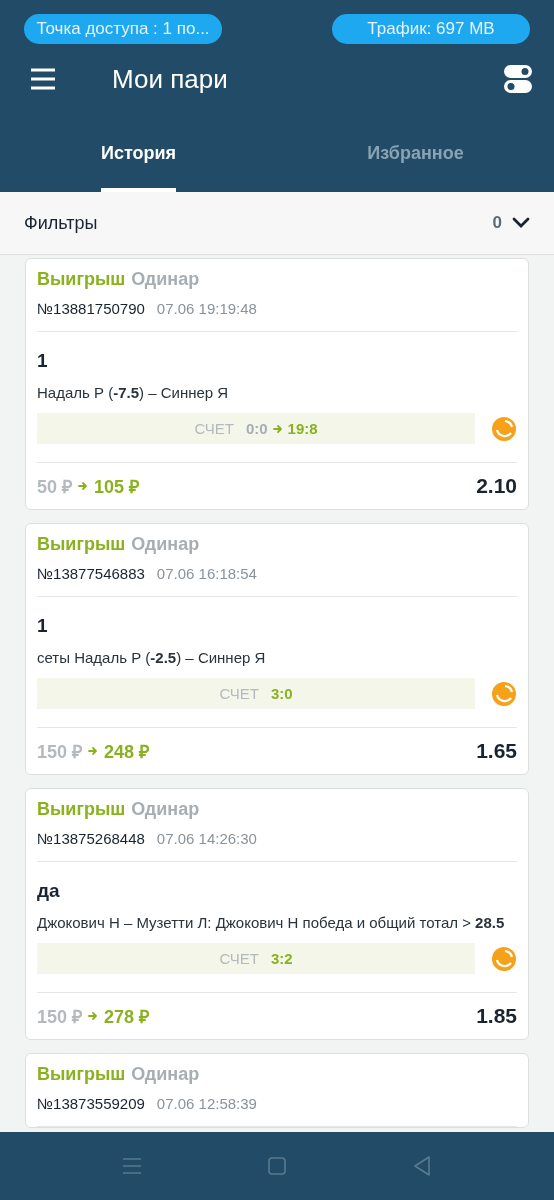  I want to click on bet-datetime: 07.06 16:18:54, so click(206, 573).